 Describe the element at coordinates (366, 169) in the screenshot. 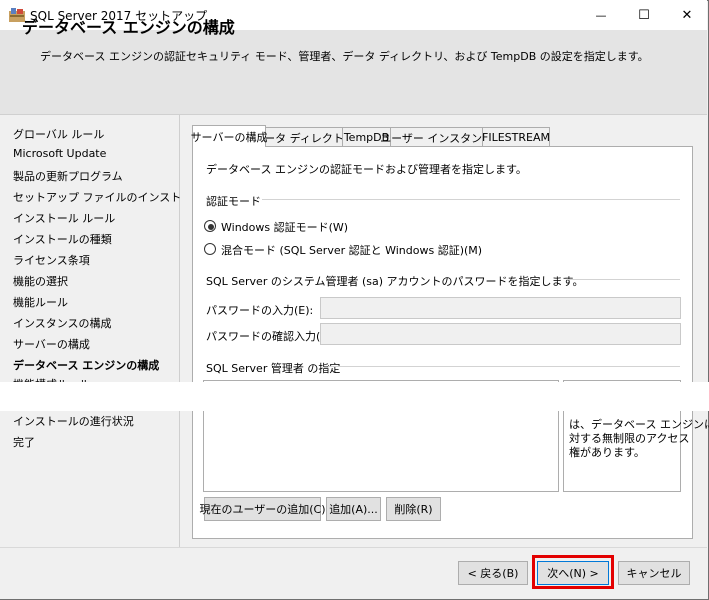

I see `panel-intro: データベース エンジンの認証モードおよび管理者を指定します。` at that location.